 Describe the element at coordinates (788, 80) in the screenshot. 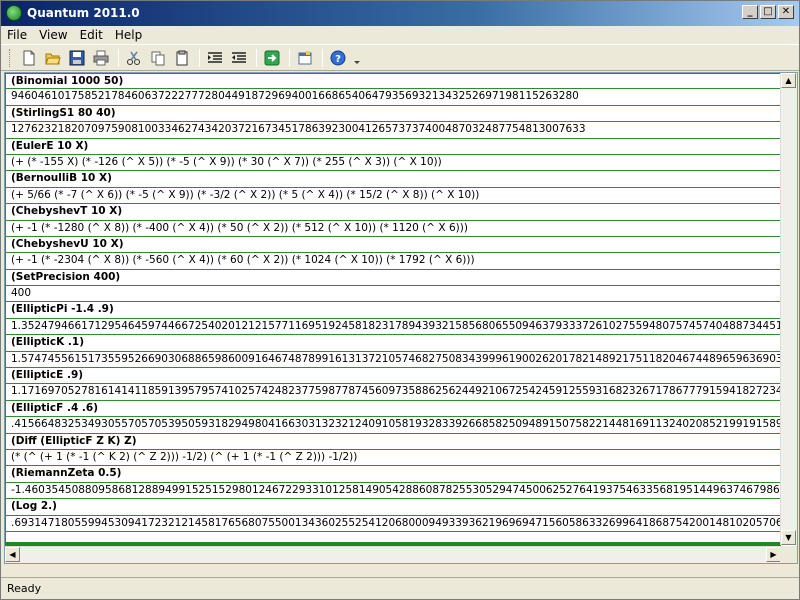

I see `scroll-up-icon: ▲` at that location.